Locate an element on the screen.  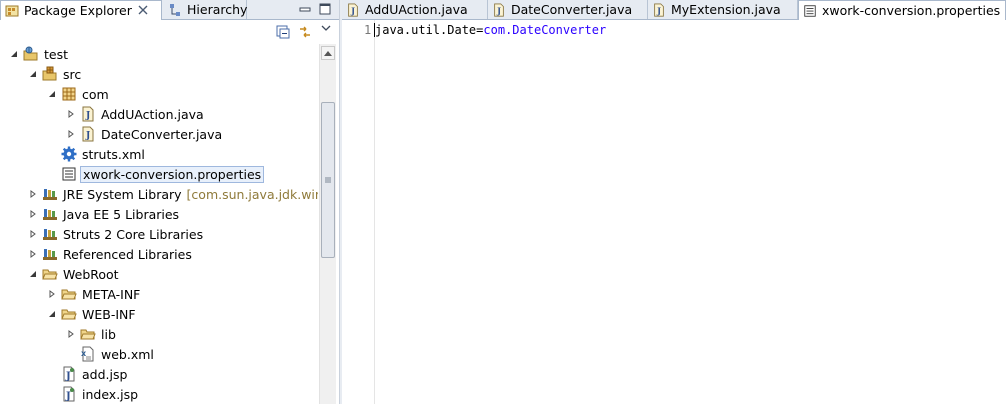
tree-item-label: Struts 2 Core Libraries is located at coordinates (133, 234).